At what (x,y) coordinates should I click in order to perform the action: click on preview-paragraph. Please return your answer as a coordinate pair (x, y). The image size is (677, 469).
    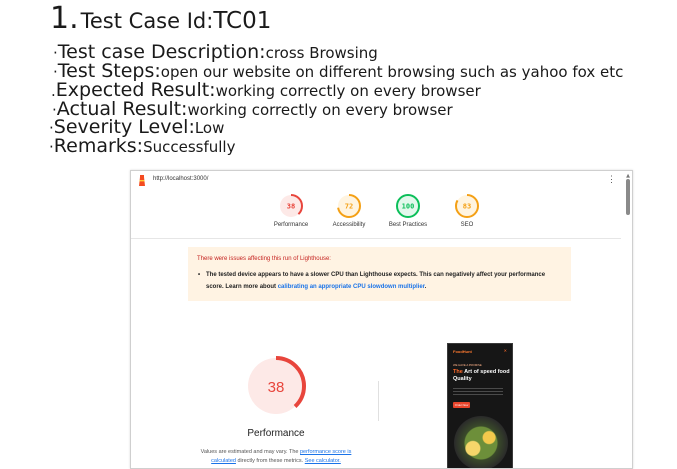
    Looking at the image, I should click on (478, 392).